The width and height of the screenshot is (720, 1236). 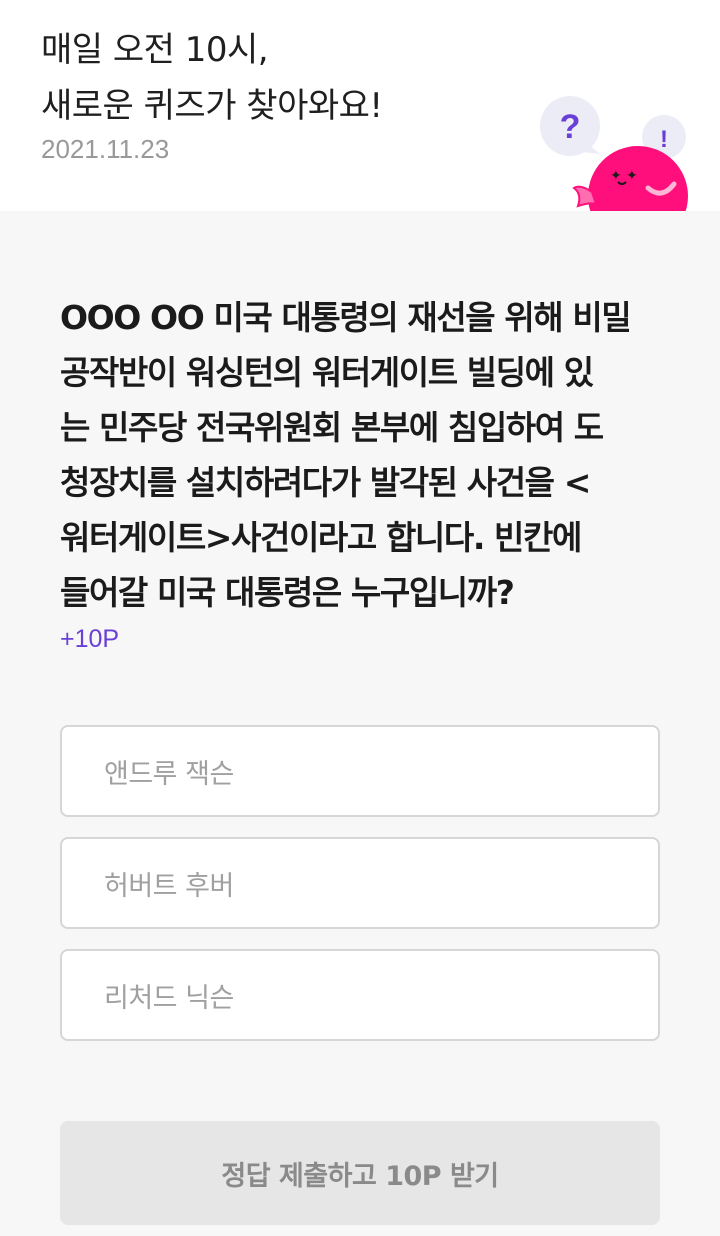 What do you see at coordinates (212, 78) in the screenshot?
I see `page-title: 매일 오전 10시, 새로운 퀴즈가 찾아와요!` at bounding box center [212, 78].